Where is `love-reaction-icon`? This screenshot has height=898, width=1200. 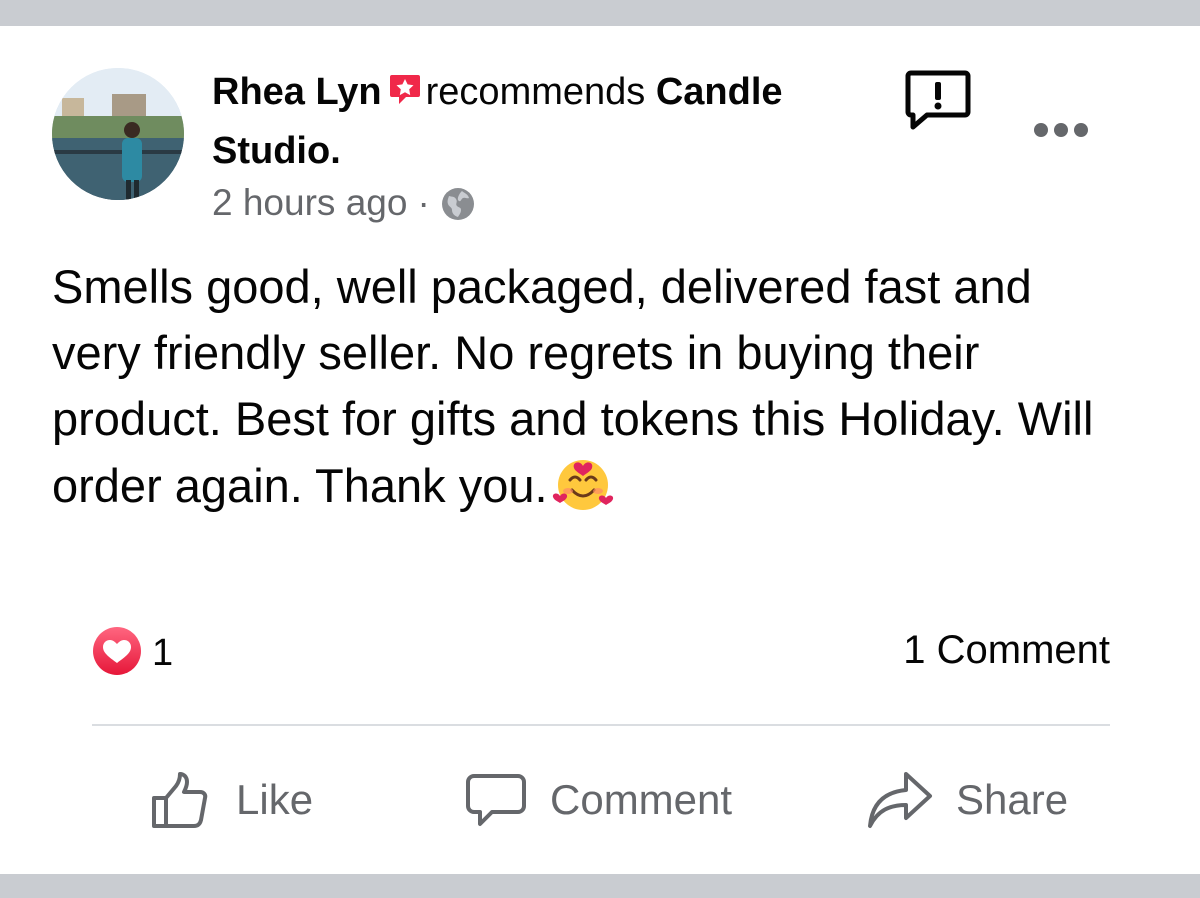 love-reaction-icon is located at coordinates (117, 653).